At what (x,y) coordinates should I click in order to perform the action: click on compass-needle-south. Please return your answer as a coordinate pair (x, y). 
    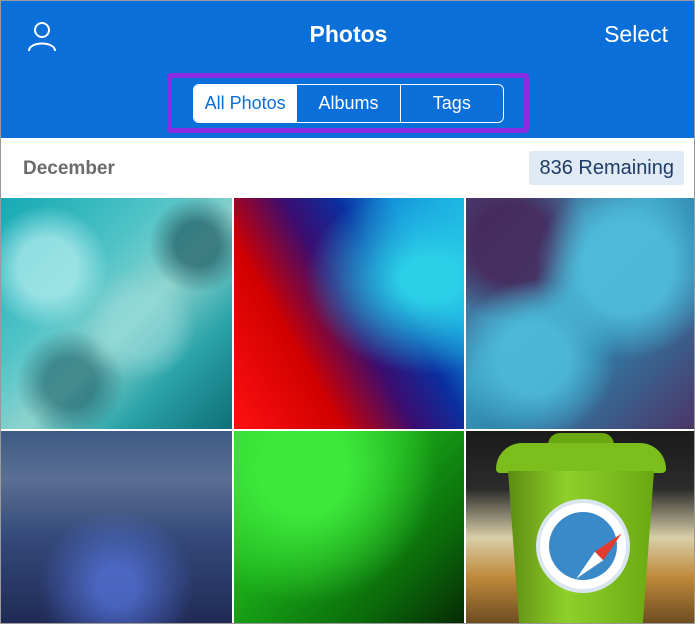
    Looking at the image, I should click on (588, 567).